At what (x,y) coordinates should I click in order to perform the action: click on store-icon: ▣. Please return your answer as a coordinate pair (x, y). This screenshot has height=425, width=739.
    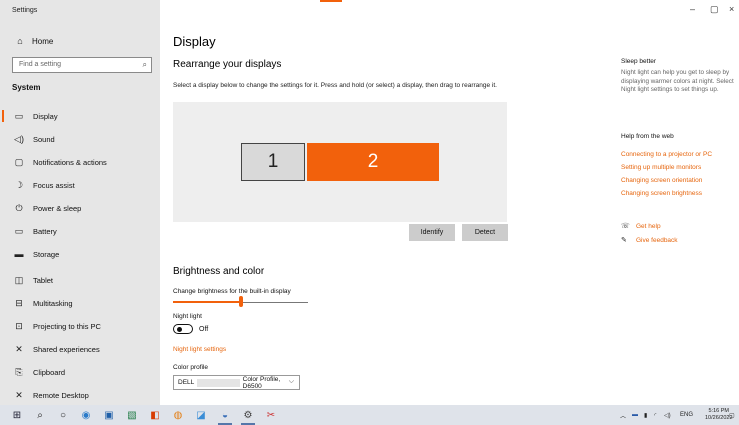
    Looking at the image, I should click on (109, 415).